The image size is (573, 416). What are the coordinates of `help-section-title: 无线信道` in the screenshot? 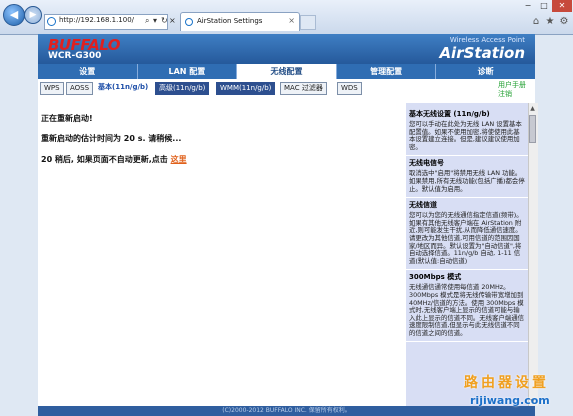 It's located at (423, 205).